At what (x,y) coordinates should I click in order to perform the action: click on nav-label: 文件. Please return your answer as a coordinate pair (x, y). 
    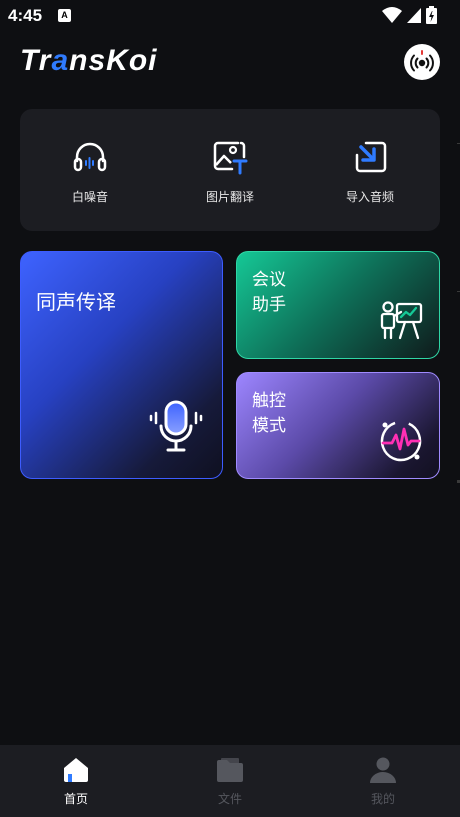
    Looking at the image, I should click on (229, 799).